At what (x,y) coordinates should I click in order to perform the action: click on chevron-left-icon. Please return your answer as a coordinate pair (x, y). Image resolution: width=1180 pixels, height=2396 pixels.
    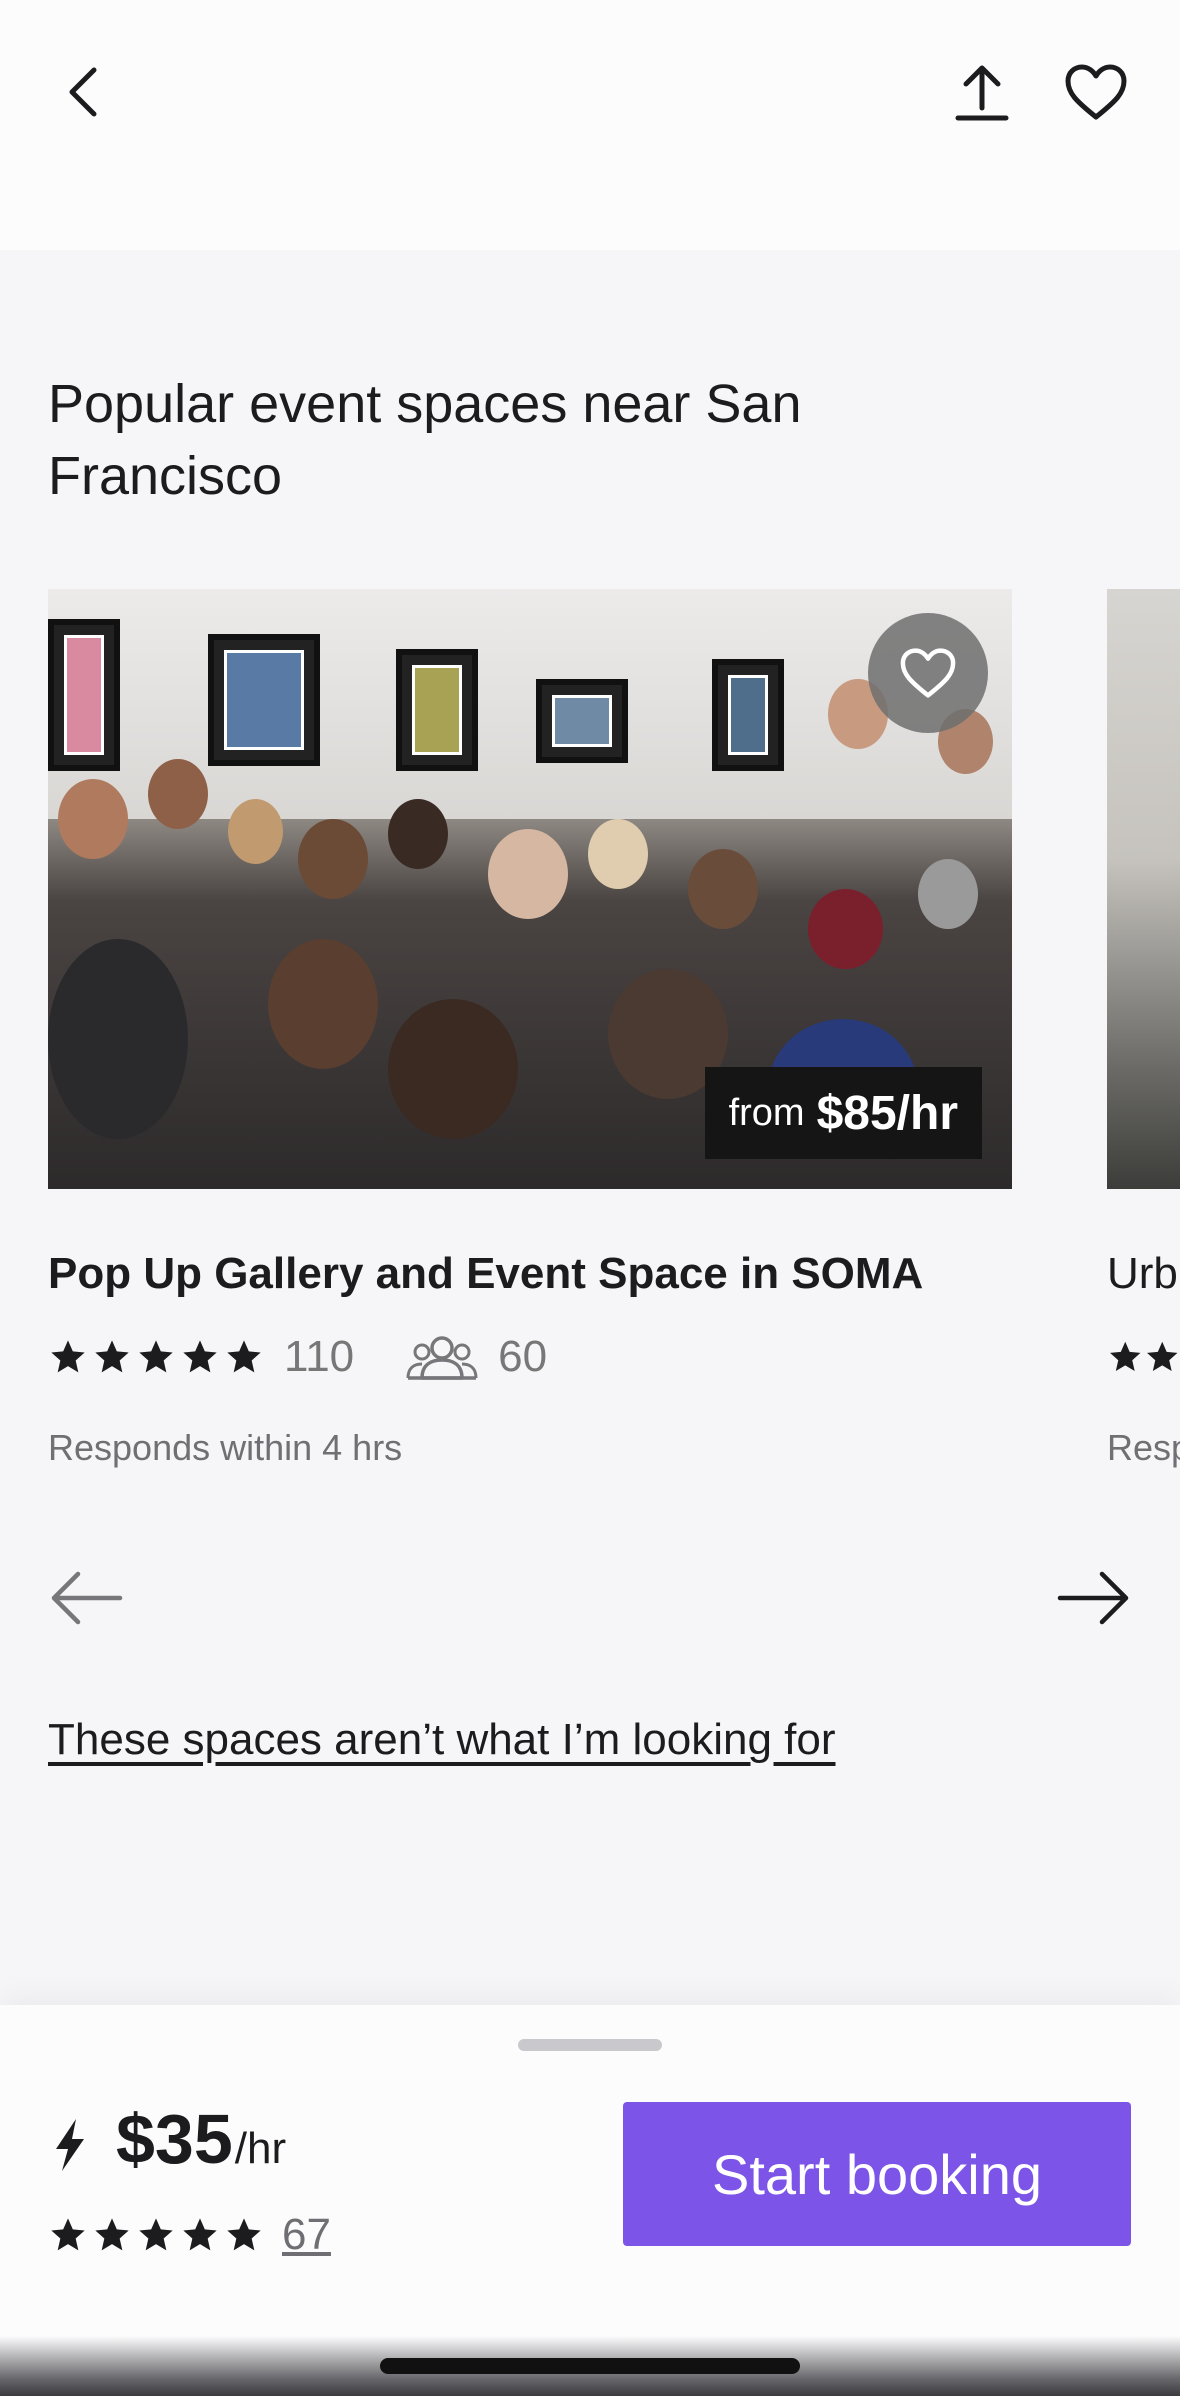
    Looking at the image, I should click on (83, 92).